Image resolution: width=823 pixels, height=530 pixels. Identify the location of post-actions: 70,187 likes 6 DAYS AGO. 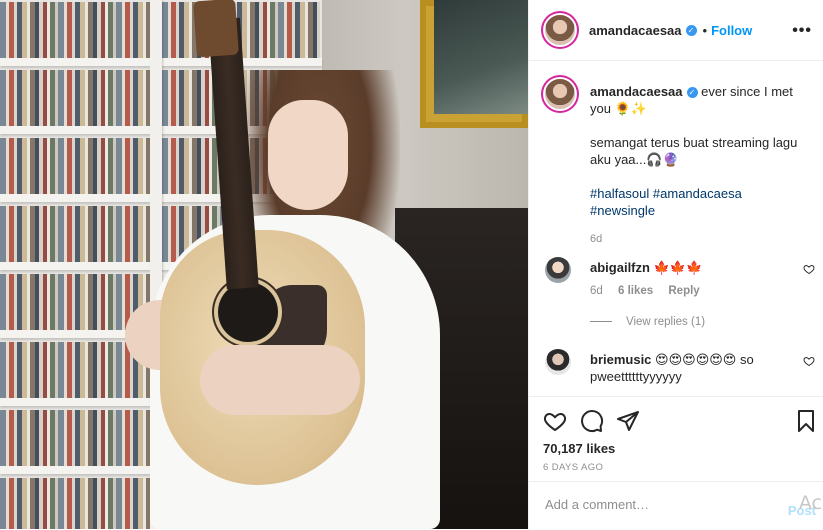
(676, 438).